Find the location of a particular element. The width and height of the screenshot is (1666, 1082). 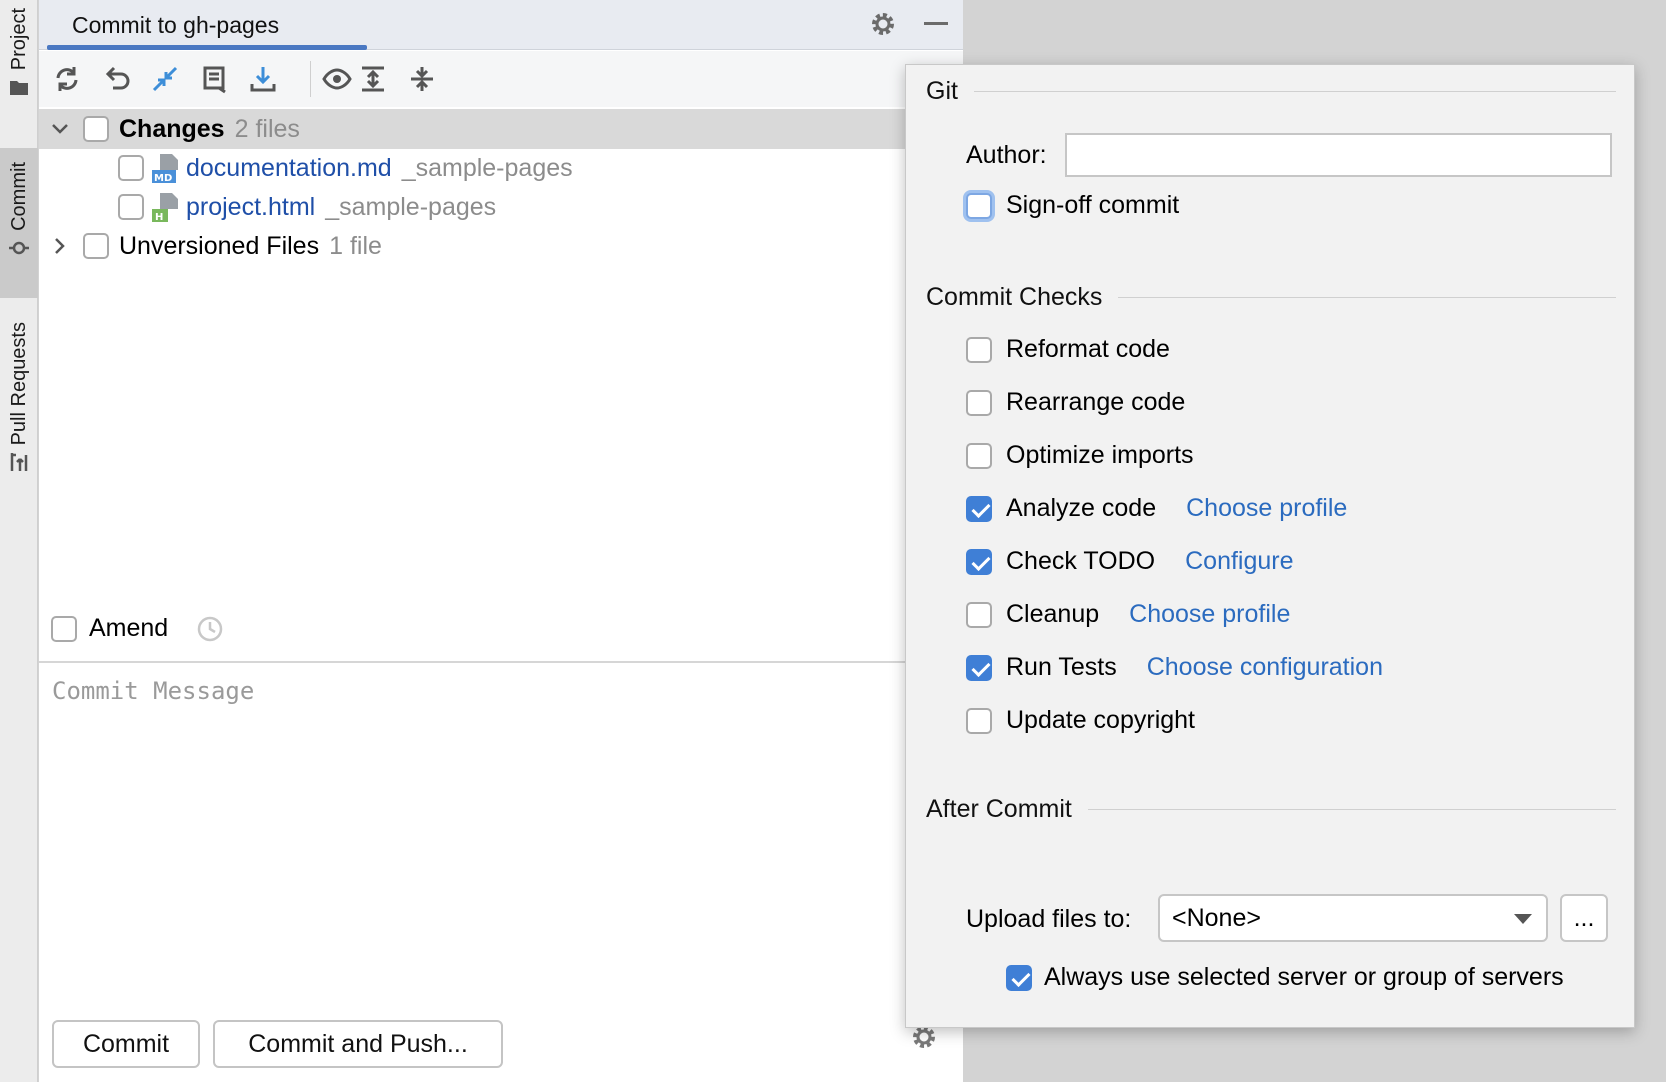

check-update-copyright: Update copyright is located at coordinates (1080, 720).